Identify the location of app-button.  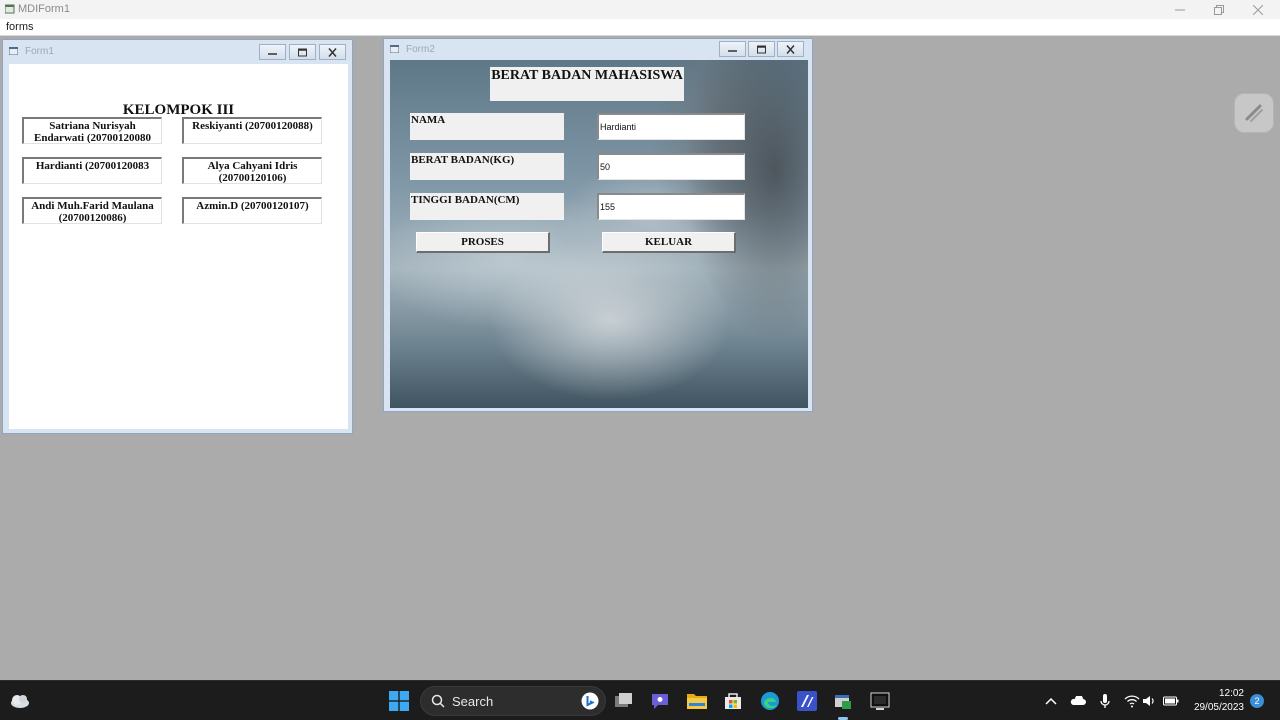
(880, 701).